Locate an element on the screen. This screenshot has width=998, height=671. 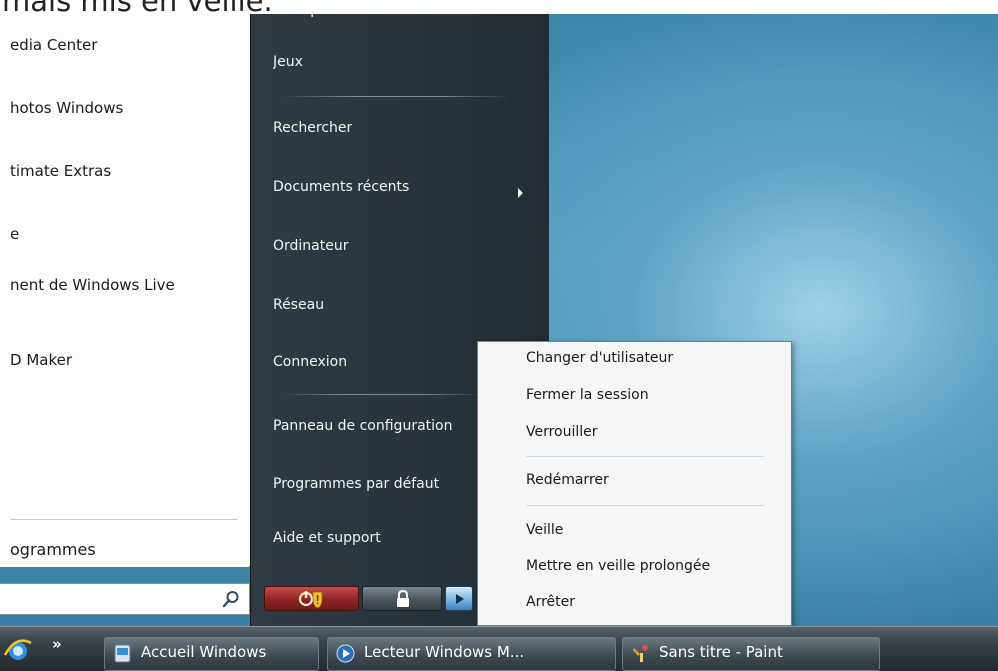
taskbar-button-paint: Sans titre - Paint is located at coordinates (751, 654).